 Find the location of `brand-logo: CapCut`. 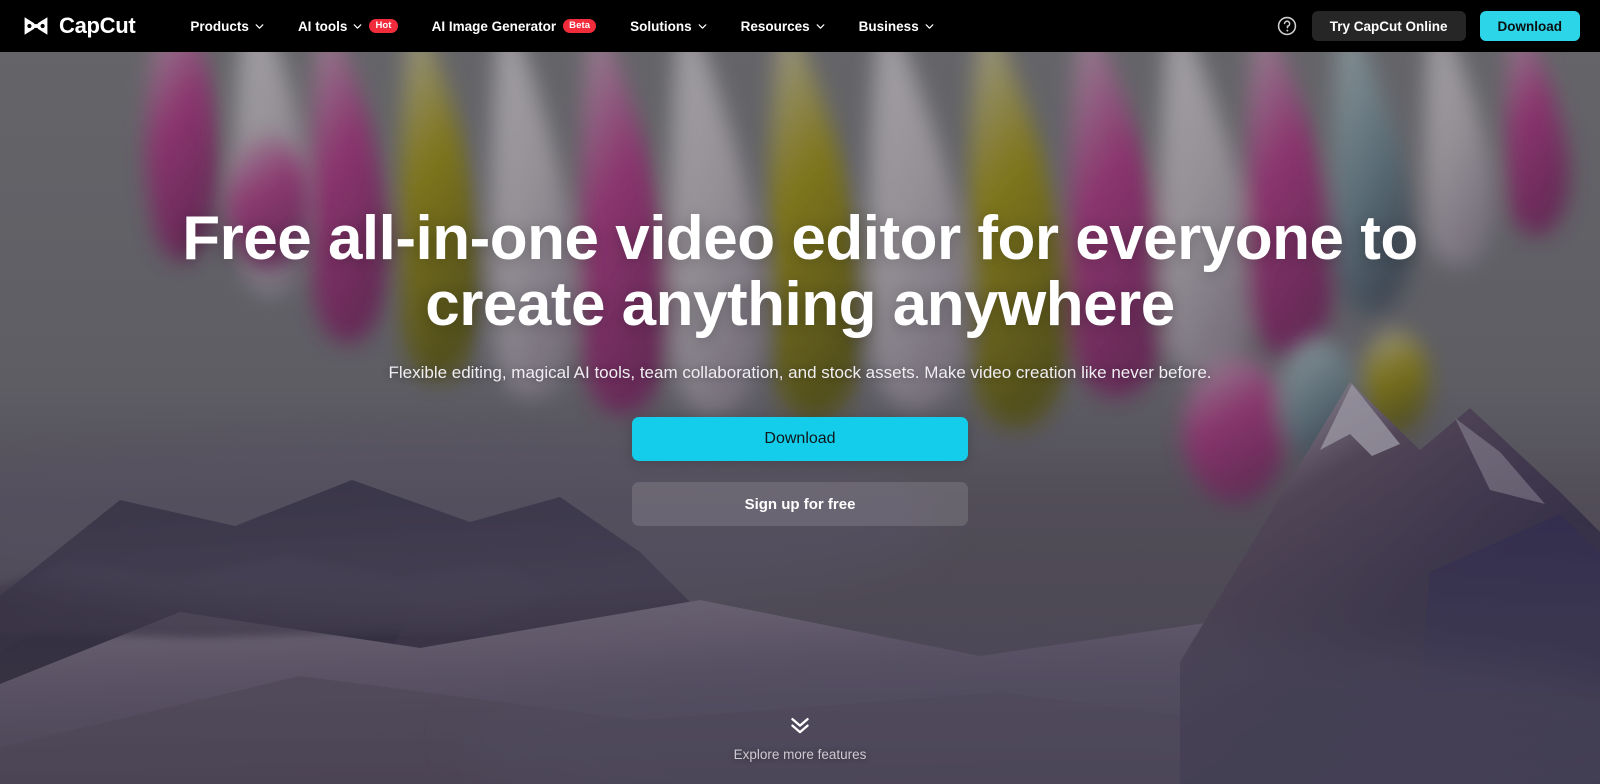

brand-logo: CapCut is located at coordinates (79, 25).